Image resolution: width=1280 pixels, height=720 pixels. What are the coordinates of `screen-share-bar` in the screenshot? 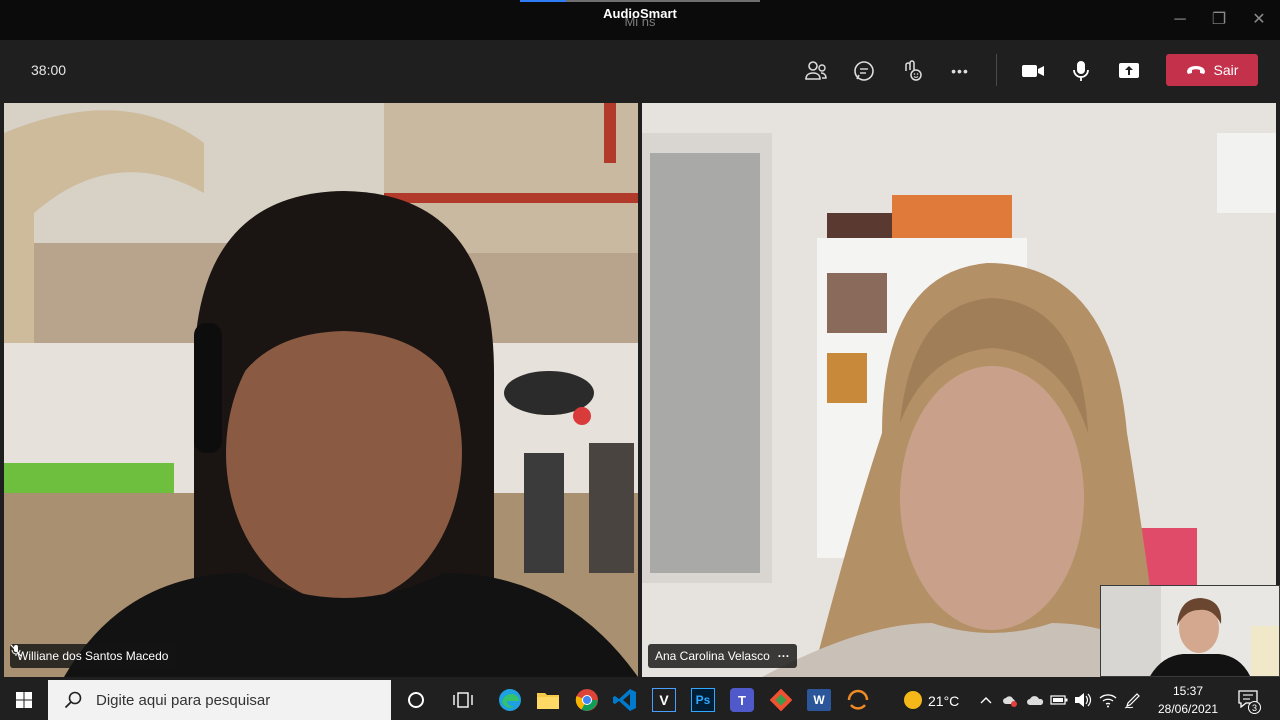 It's located at (640, 1).